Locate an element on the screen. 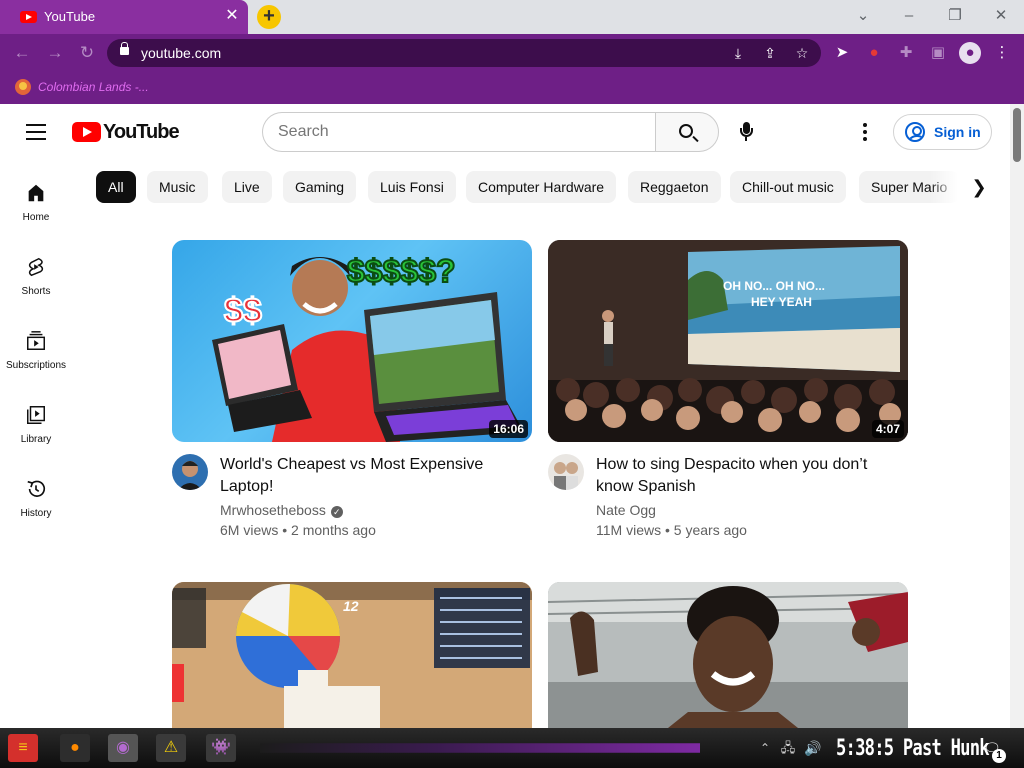  sidebar-item-library: Library is located at coordinates (36, 439).